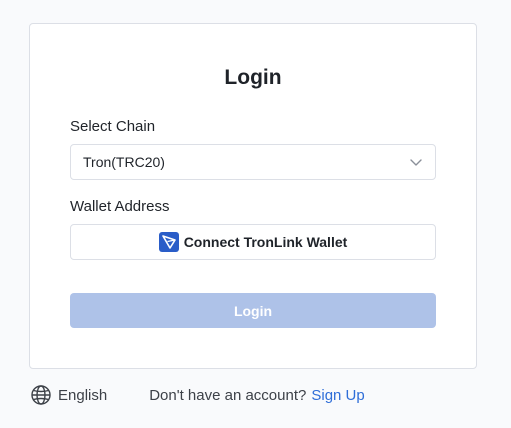  What do you see at coordinates (253, 162) in the screenshot?
I see `chain-select: Tron(TRC20)` at bounding box center [253, 162].